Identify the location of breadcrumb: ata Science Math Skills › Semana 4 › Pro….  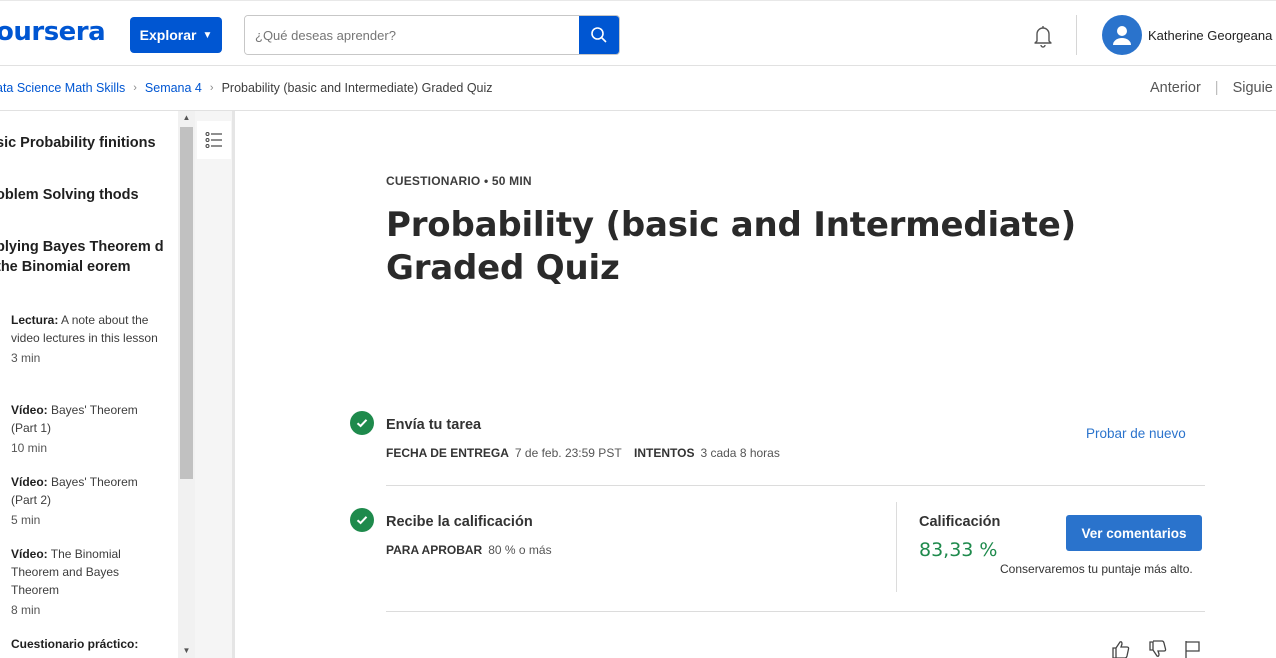
(246, 88).